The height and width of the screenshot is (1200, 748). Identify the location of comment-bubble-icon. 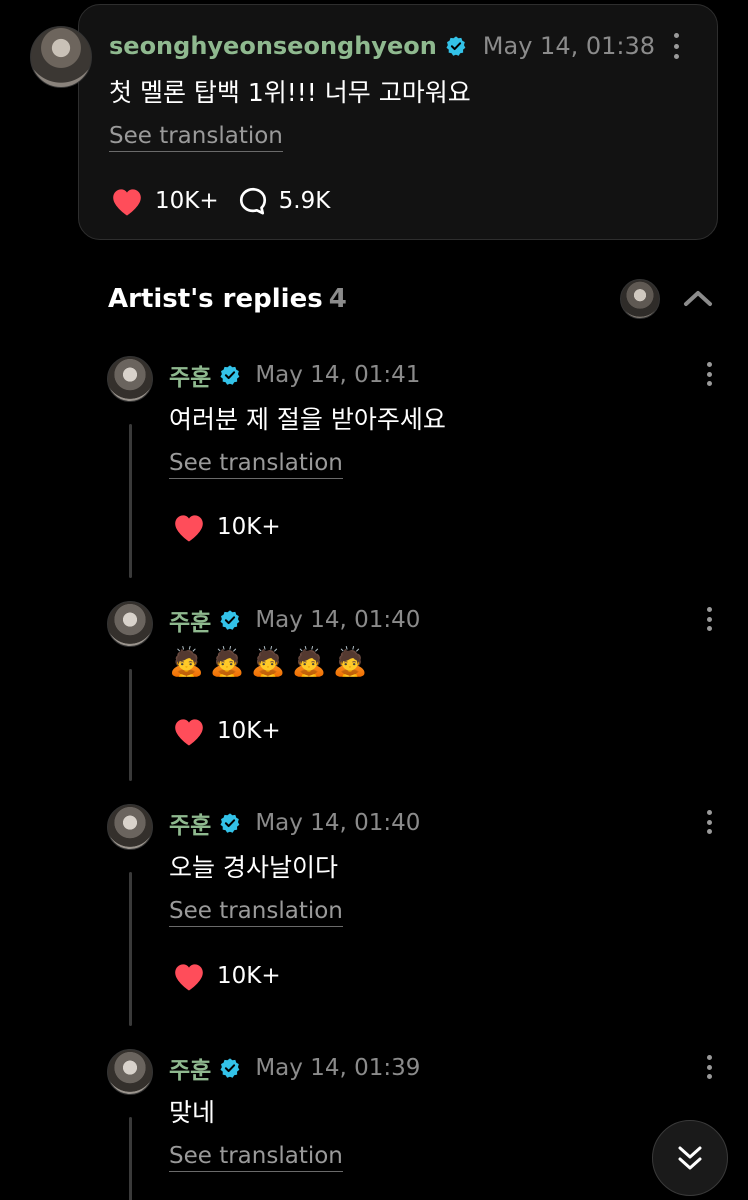
(253, 201).